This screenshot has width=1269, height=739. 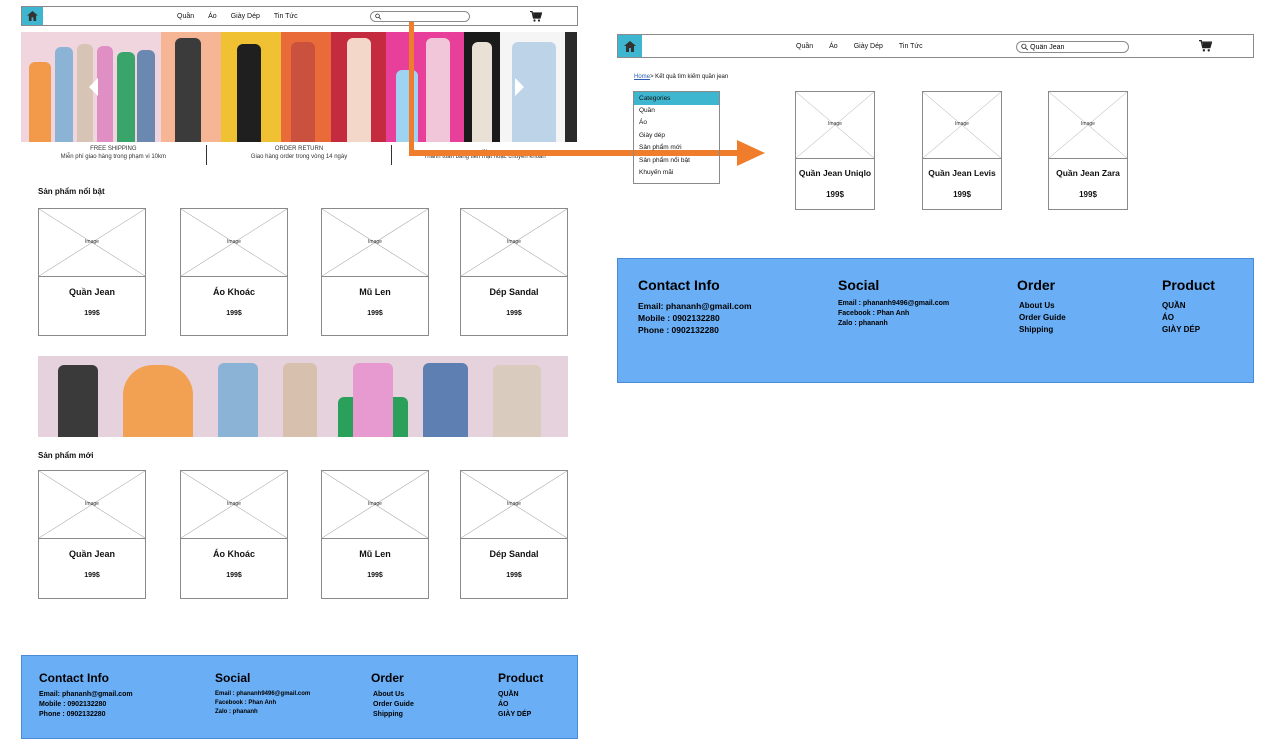 I want to click on footer-order-title: Order, so click(x=387, y=678).